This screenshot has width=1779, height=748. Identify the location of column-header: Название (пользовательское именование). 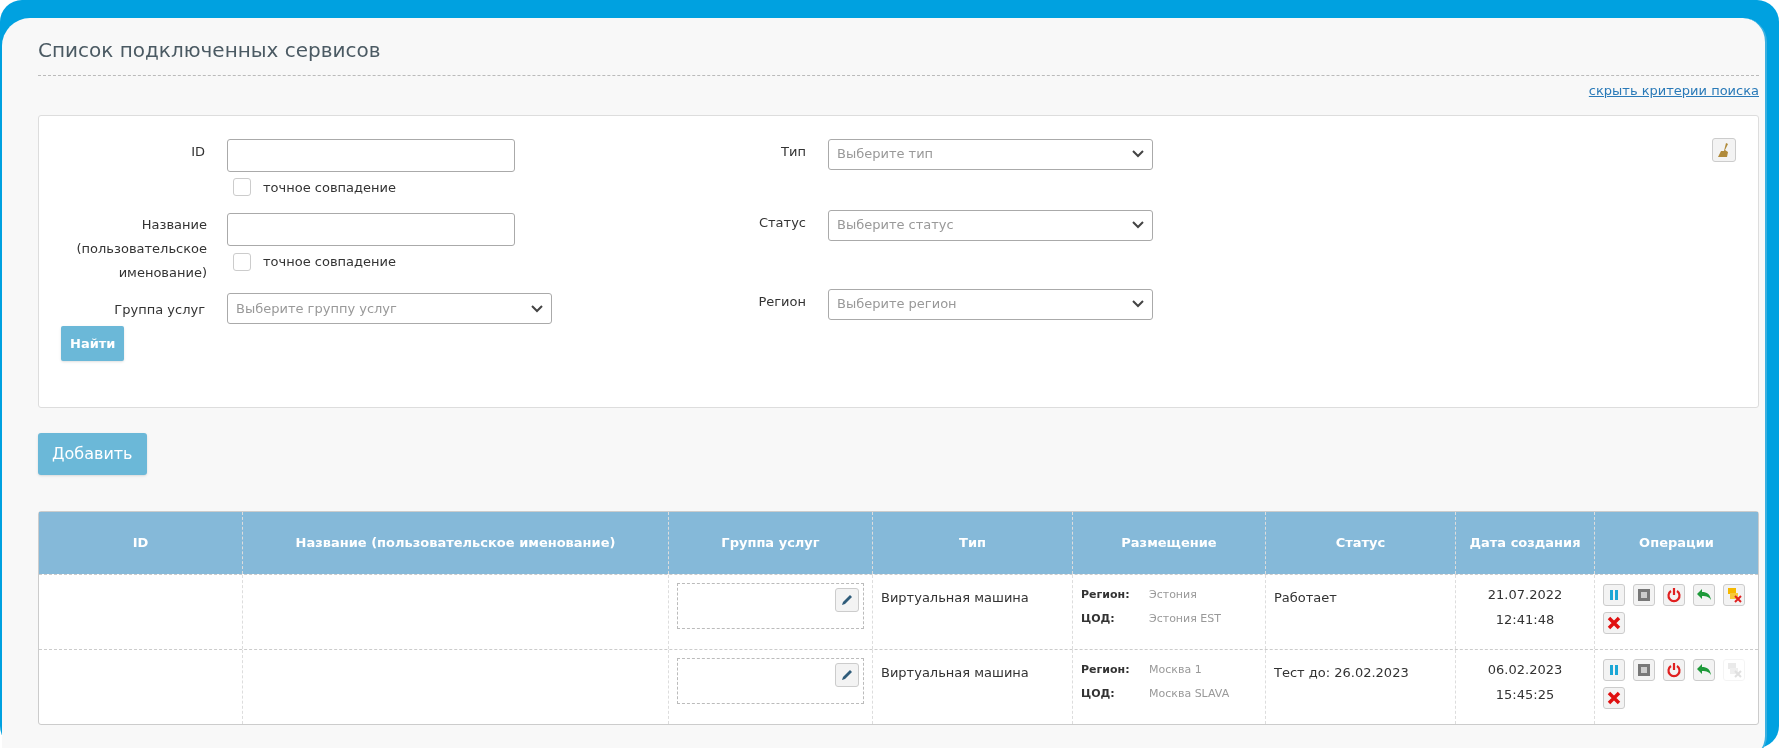
(455, 542).